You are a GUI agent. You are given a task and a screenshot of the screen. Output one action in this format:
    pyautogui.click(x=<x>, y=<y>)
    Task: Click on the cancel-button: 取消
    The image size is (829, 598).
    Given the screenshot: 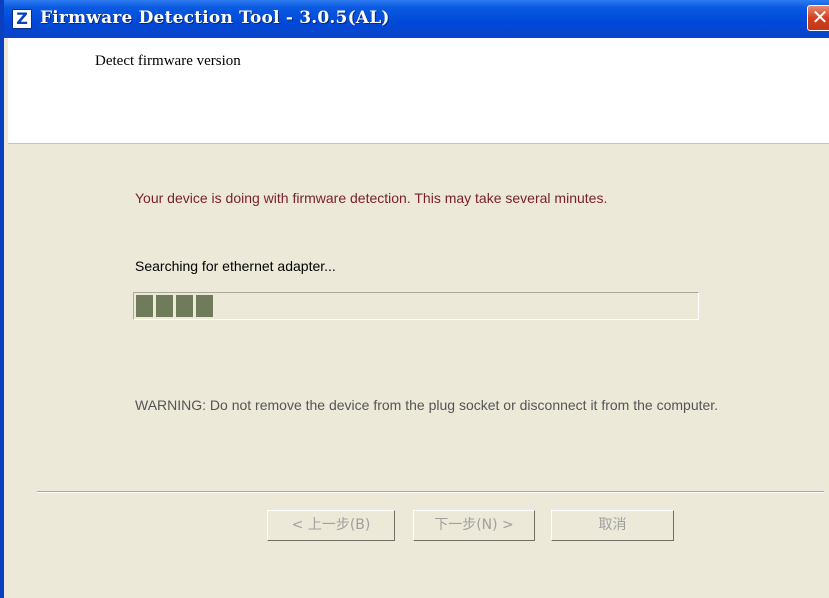 What is the action you would take?
    pyautogui.click(x=612, y=525)
    